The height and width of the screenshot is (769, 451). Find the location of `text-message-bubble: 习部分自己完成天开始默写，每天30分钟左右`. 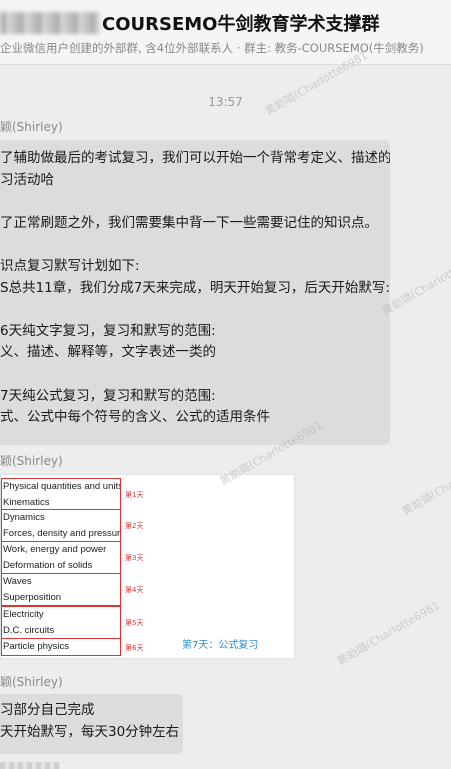

text-message-bubble: 习部分自己完成天开始默写，每天30分钟左右 is located at coordinates (91, 724).